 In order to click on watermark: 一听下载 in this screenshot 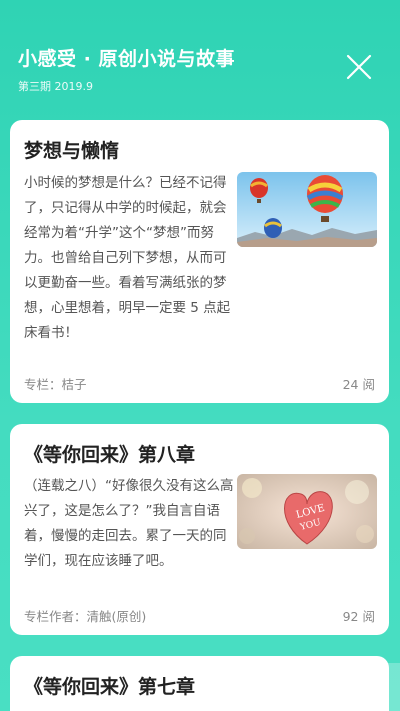, I will do `click(322, 687)`.